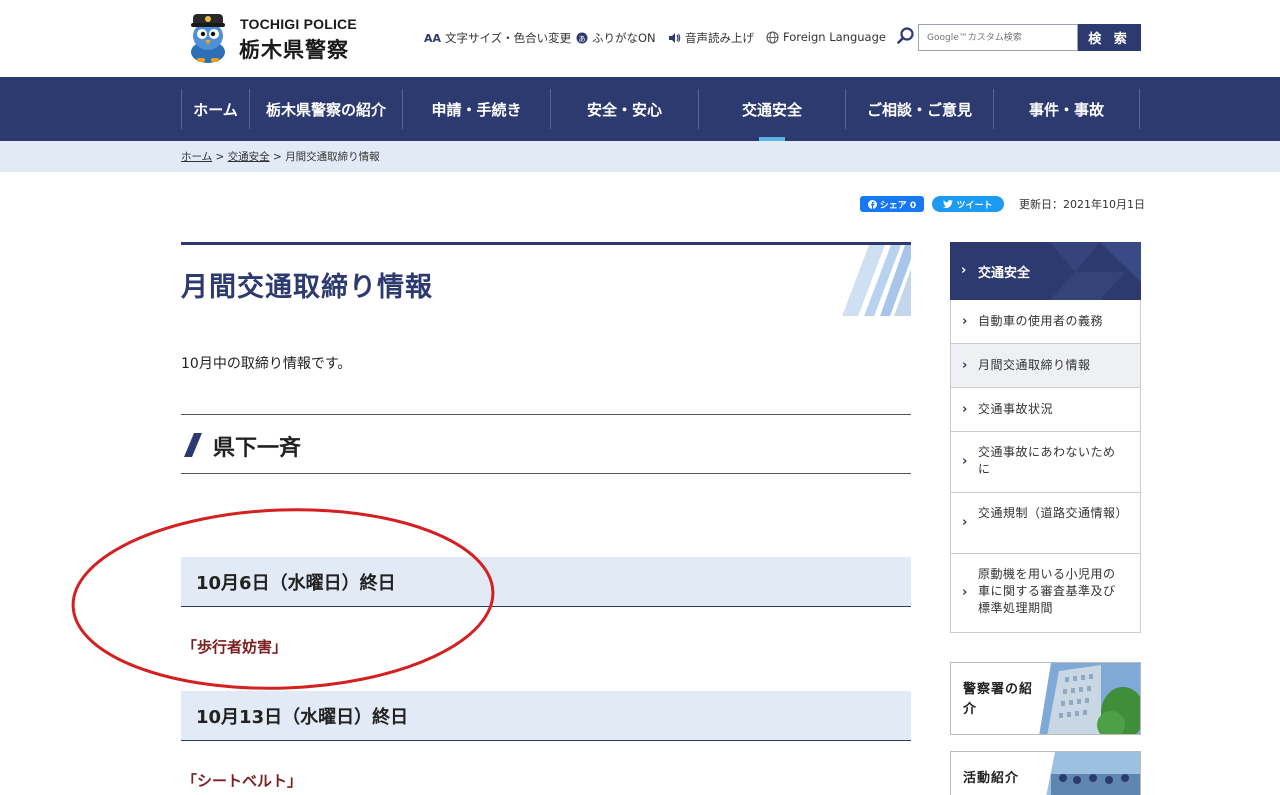 Image resolution: width=1280 pixels, height=795 pixels. I want to click on facebook-share-button: シェア 0, so click(892, 204).